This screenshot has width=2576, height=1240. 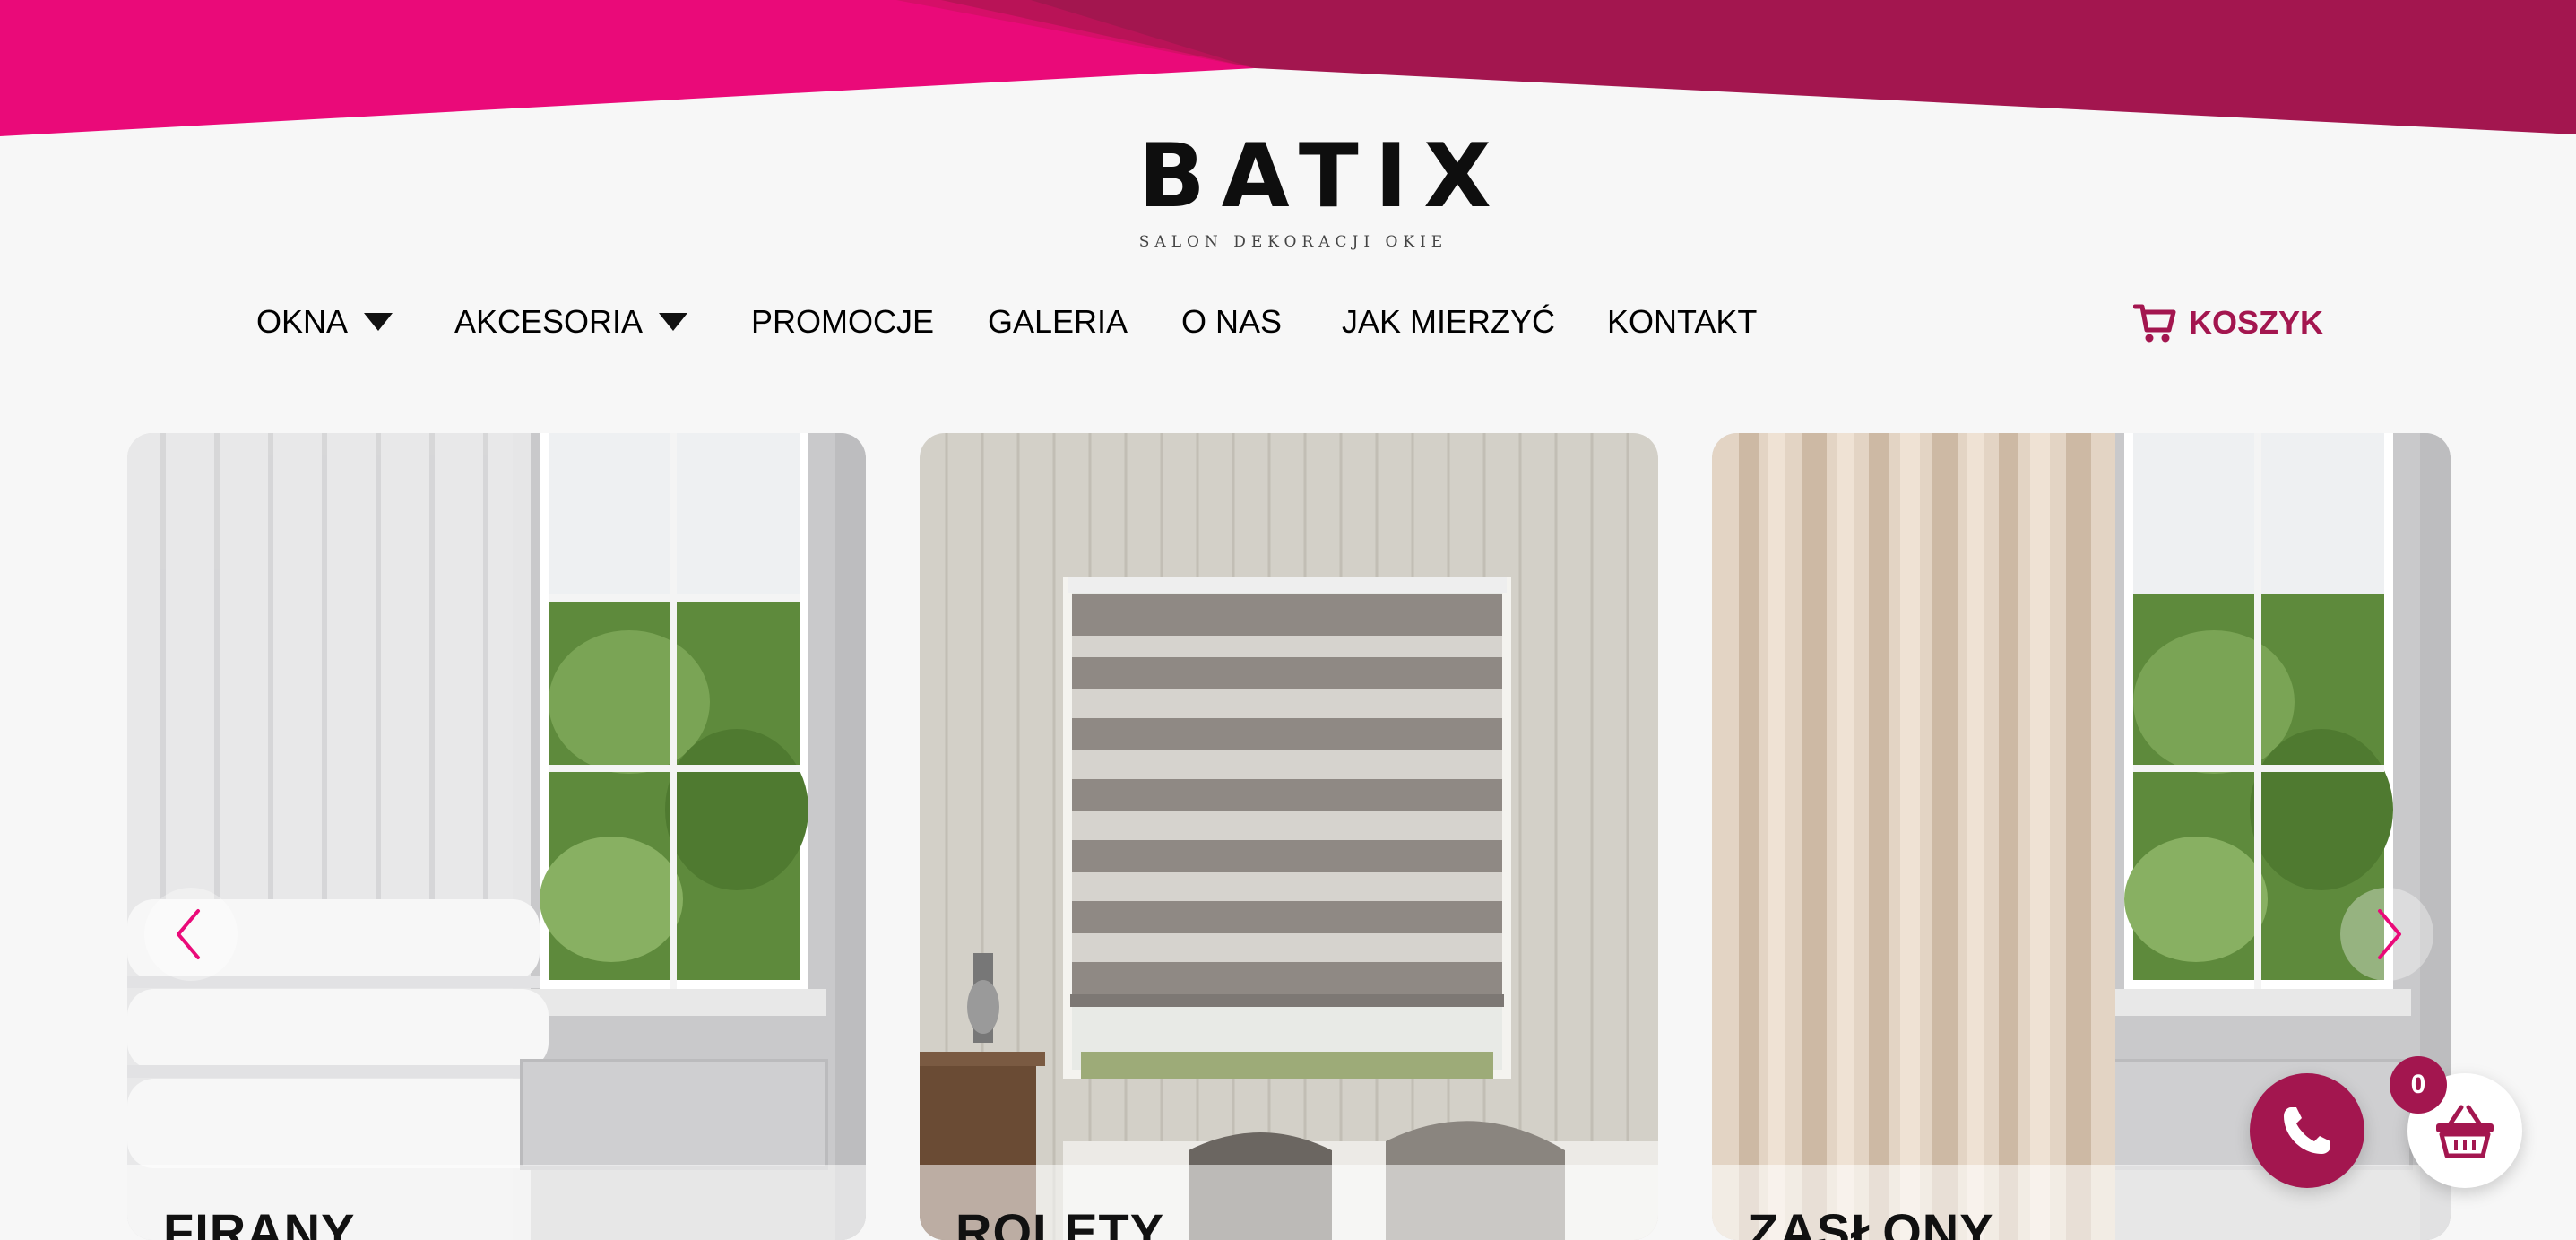 I want to click on nav-item-akcesoria: AKCESORIA, so click(x=571, y=322).